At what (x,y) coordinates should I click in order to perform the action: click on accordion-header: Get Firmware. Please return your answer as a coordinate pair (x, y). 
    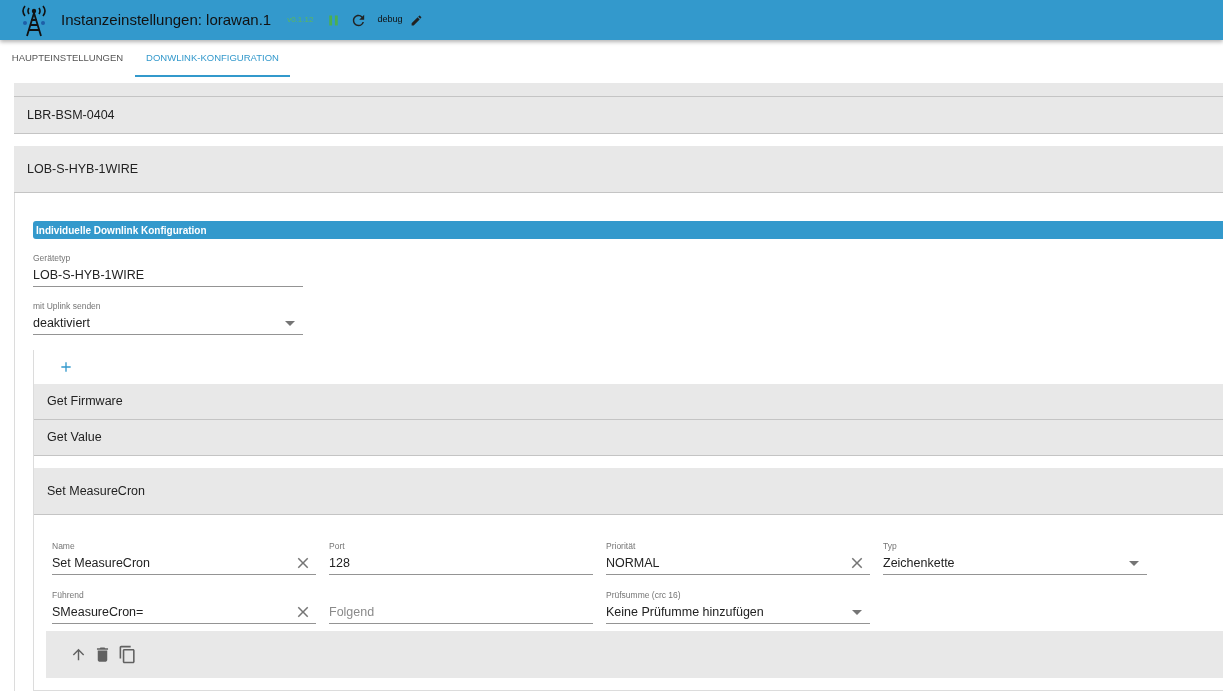
    Looking at the image, I should click on (628, 402).